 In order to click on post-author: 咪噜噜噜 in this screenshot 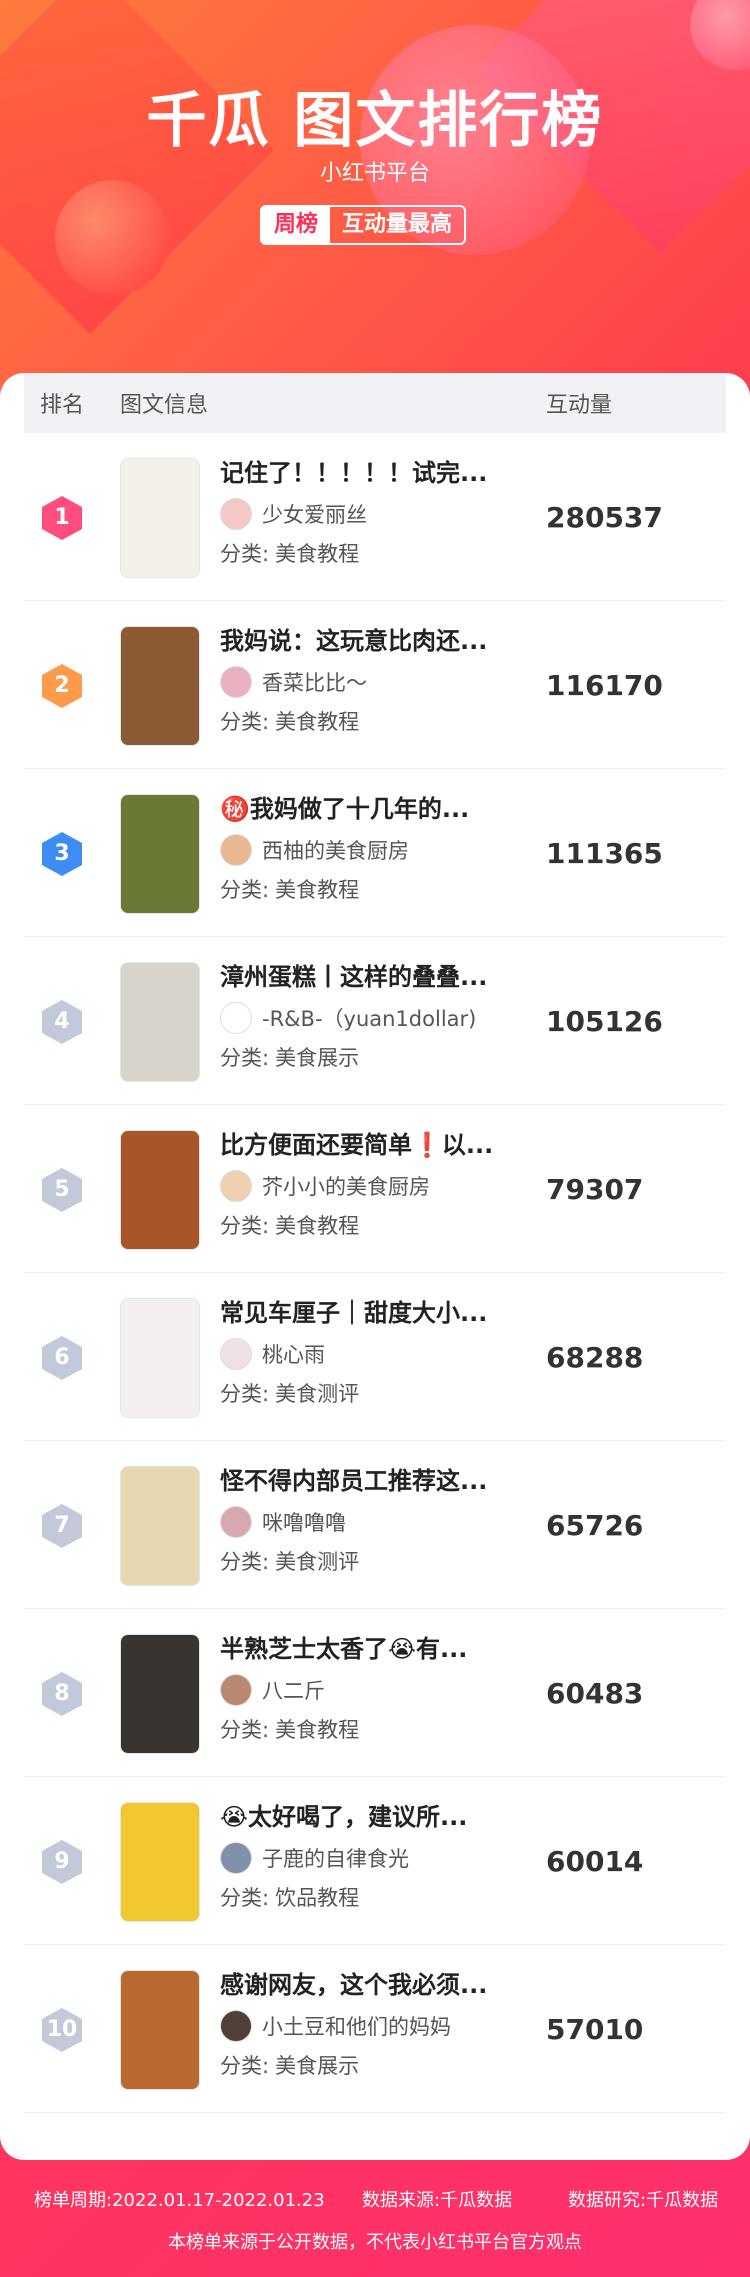, I will do `click(375, 1522)`.